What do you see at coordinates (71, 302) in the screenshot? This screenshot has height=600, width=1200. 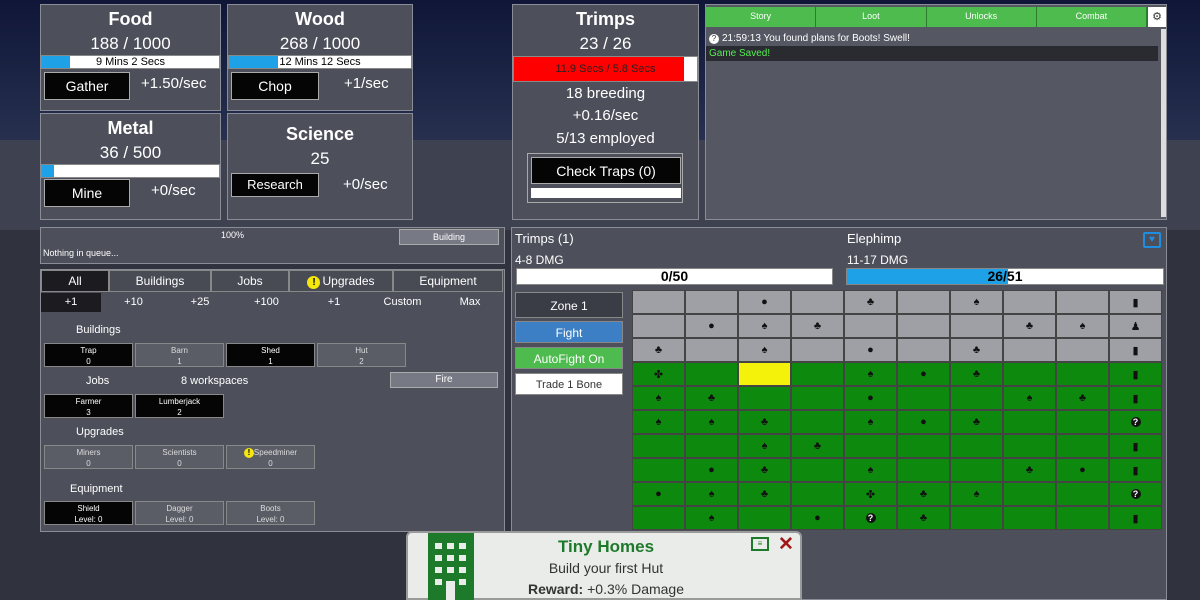 I see `buy-amount-0: +1` at bounding box center [71, 302].